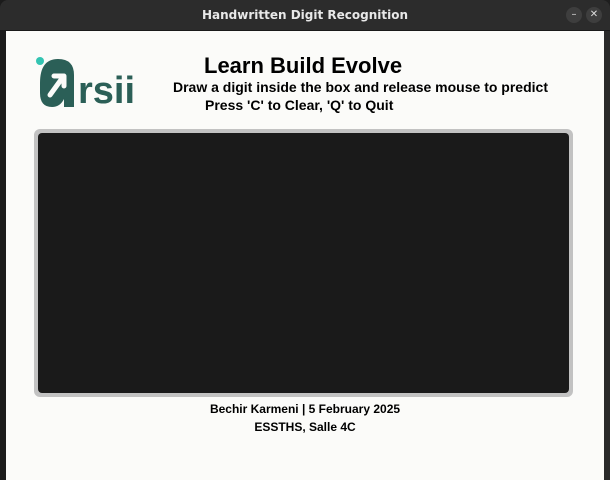  I want to click on window-edge, so click(607, 255).